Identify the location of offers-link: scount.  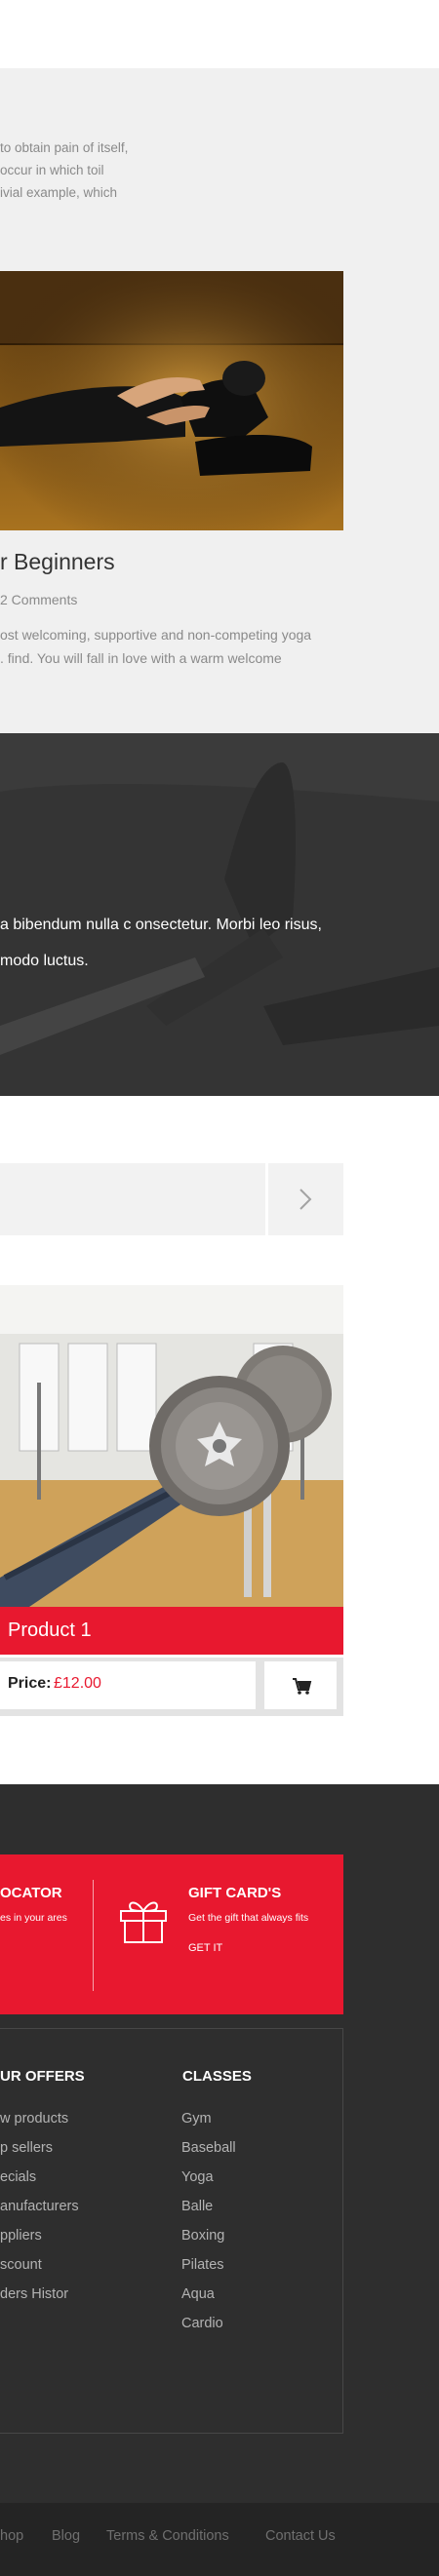
(21, 2265).